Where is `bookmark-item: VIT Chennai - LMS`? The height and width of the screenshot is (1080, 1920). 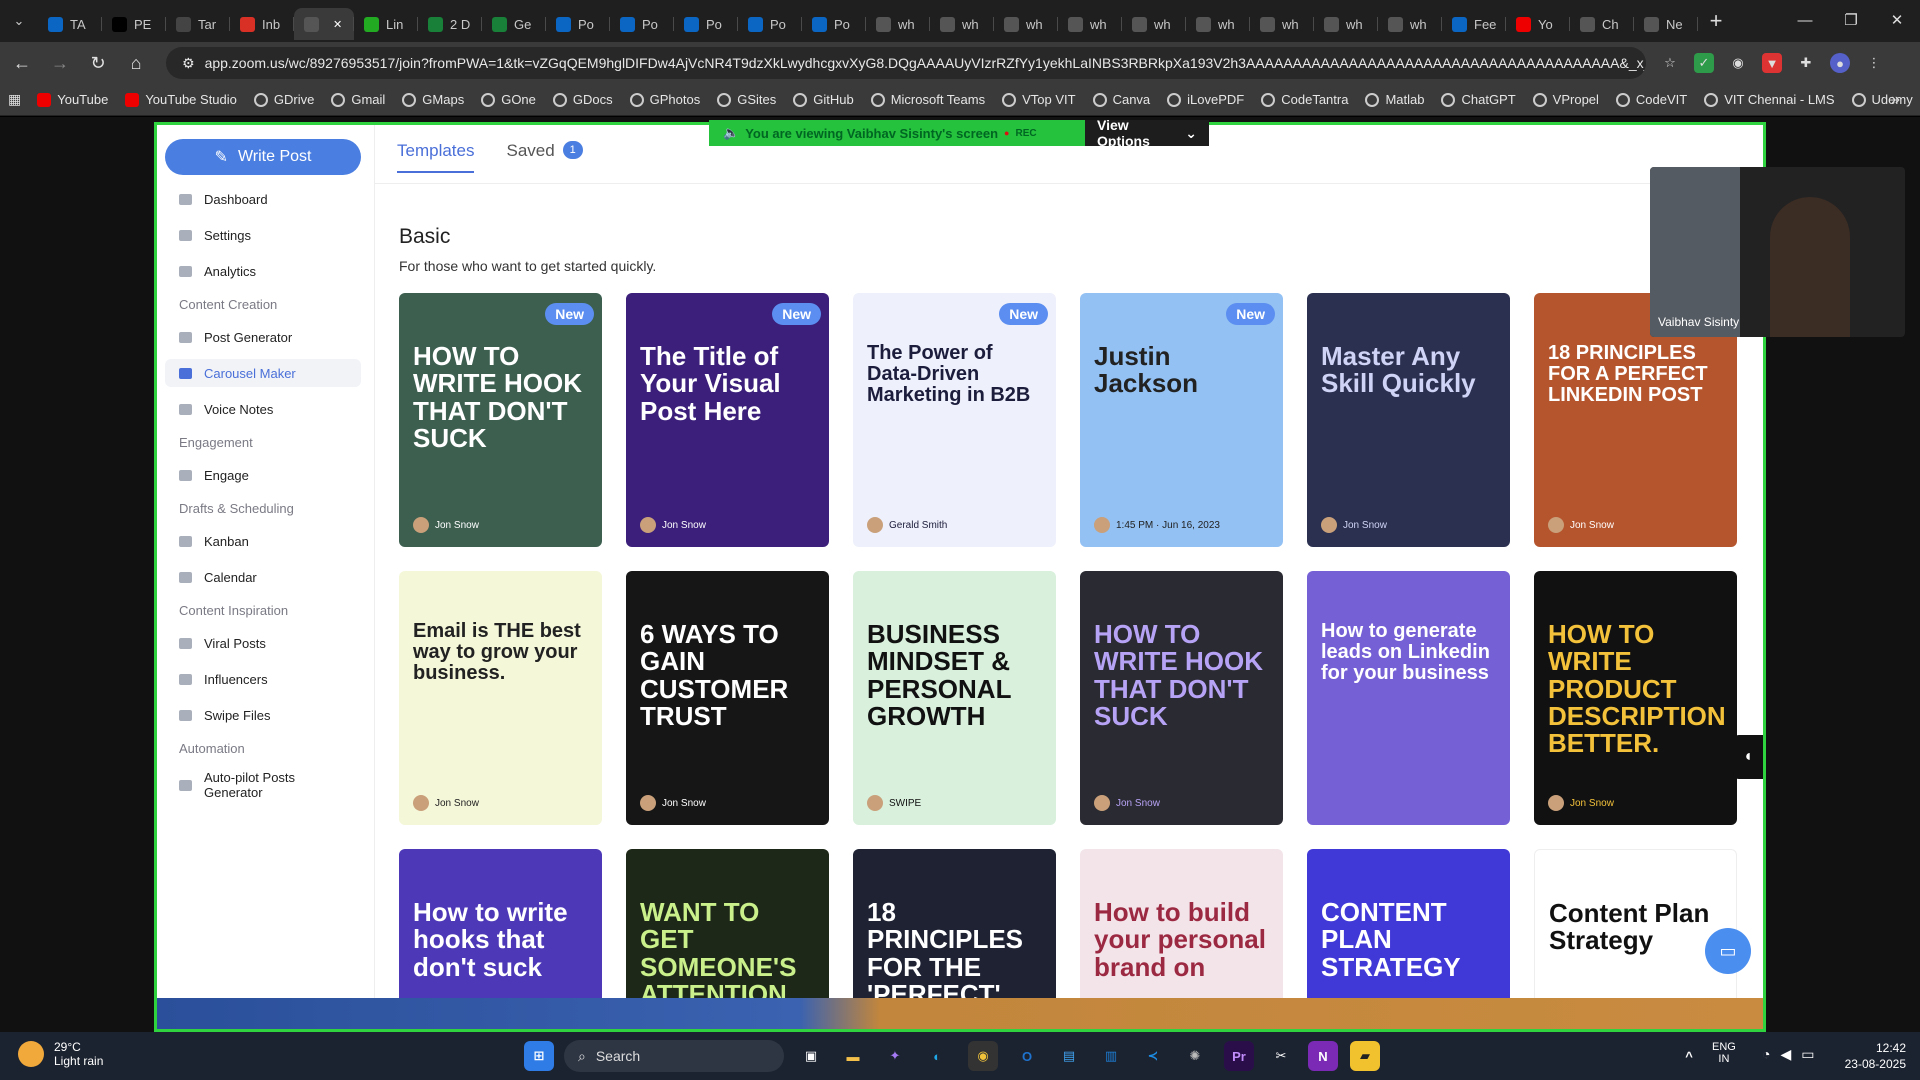
bookmark-item: VIT Chennai - LMS is located at coordinates (1769, 99).